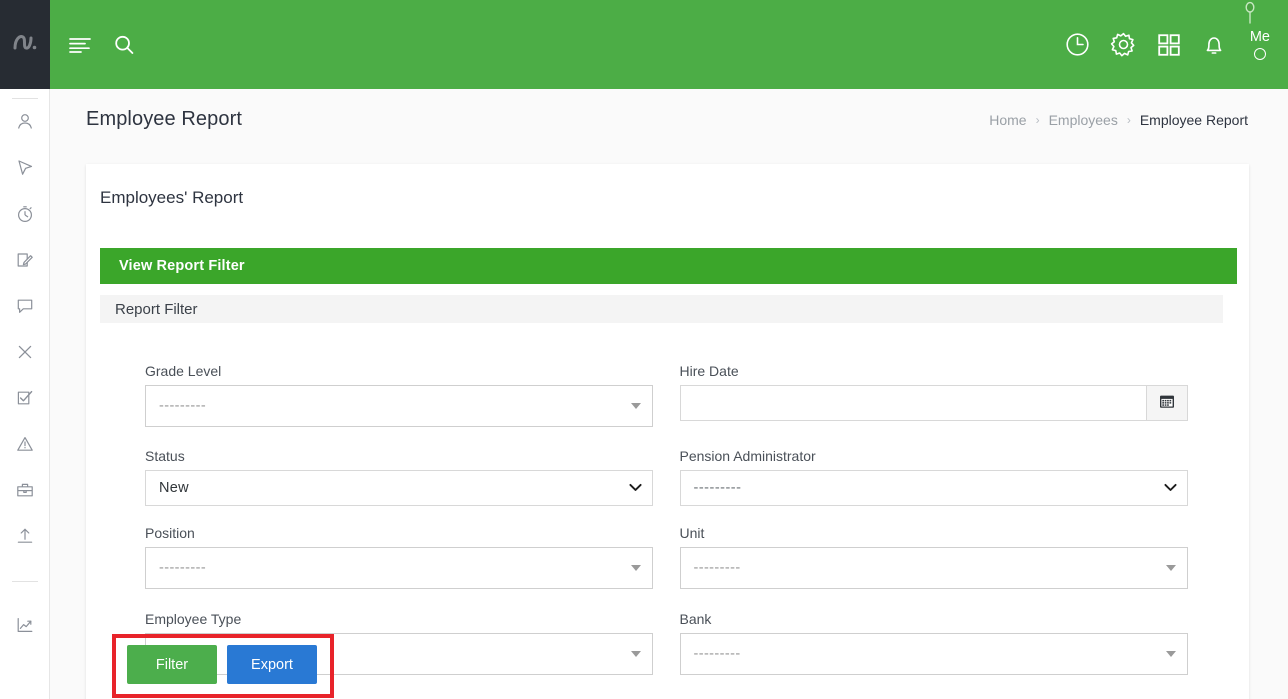 The width and height of the screenshot is (1288, 699). What do you see at coordinates (1123, 44) in the screenshot?
I see `gear-icon` at bounding box center [1123, 44].